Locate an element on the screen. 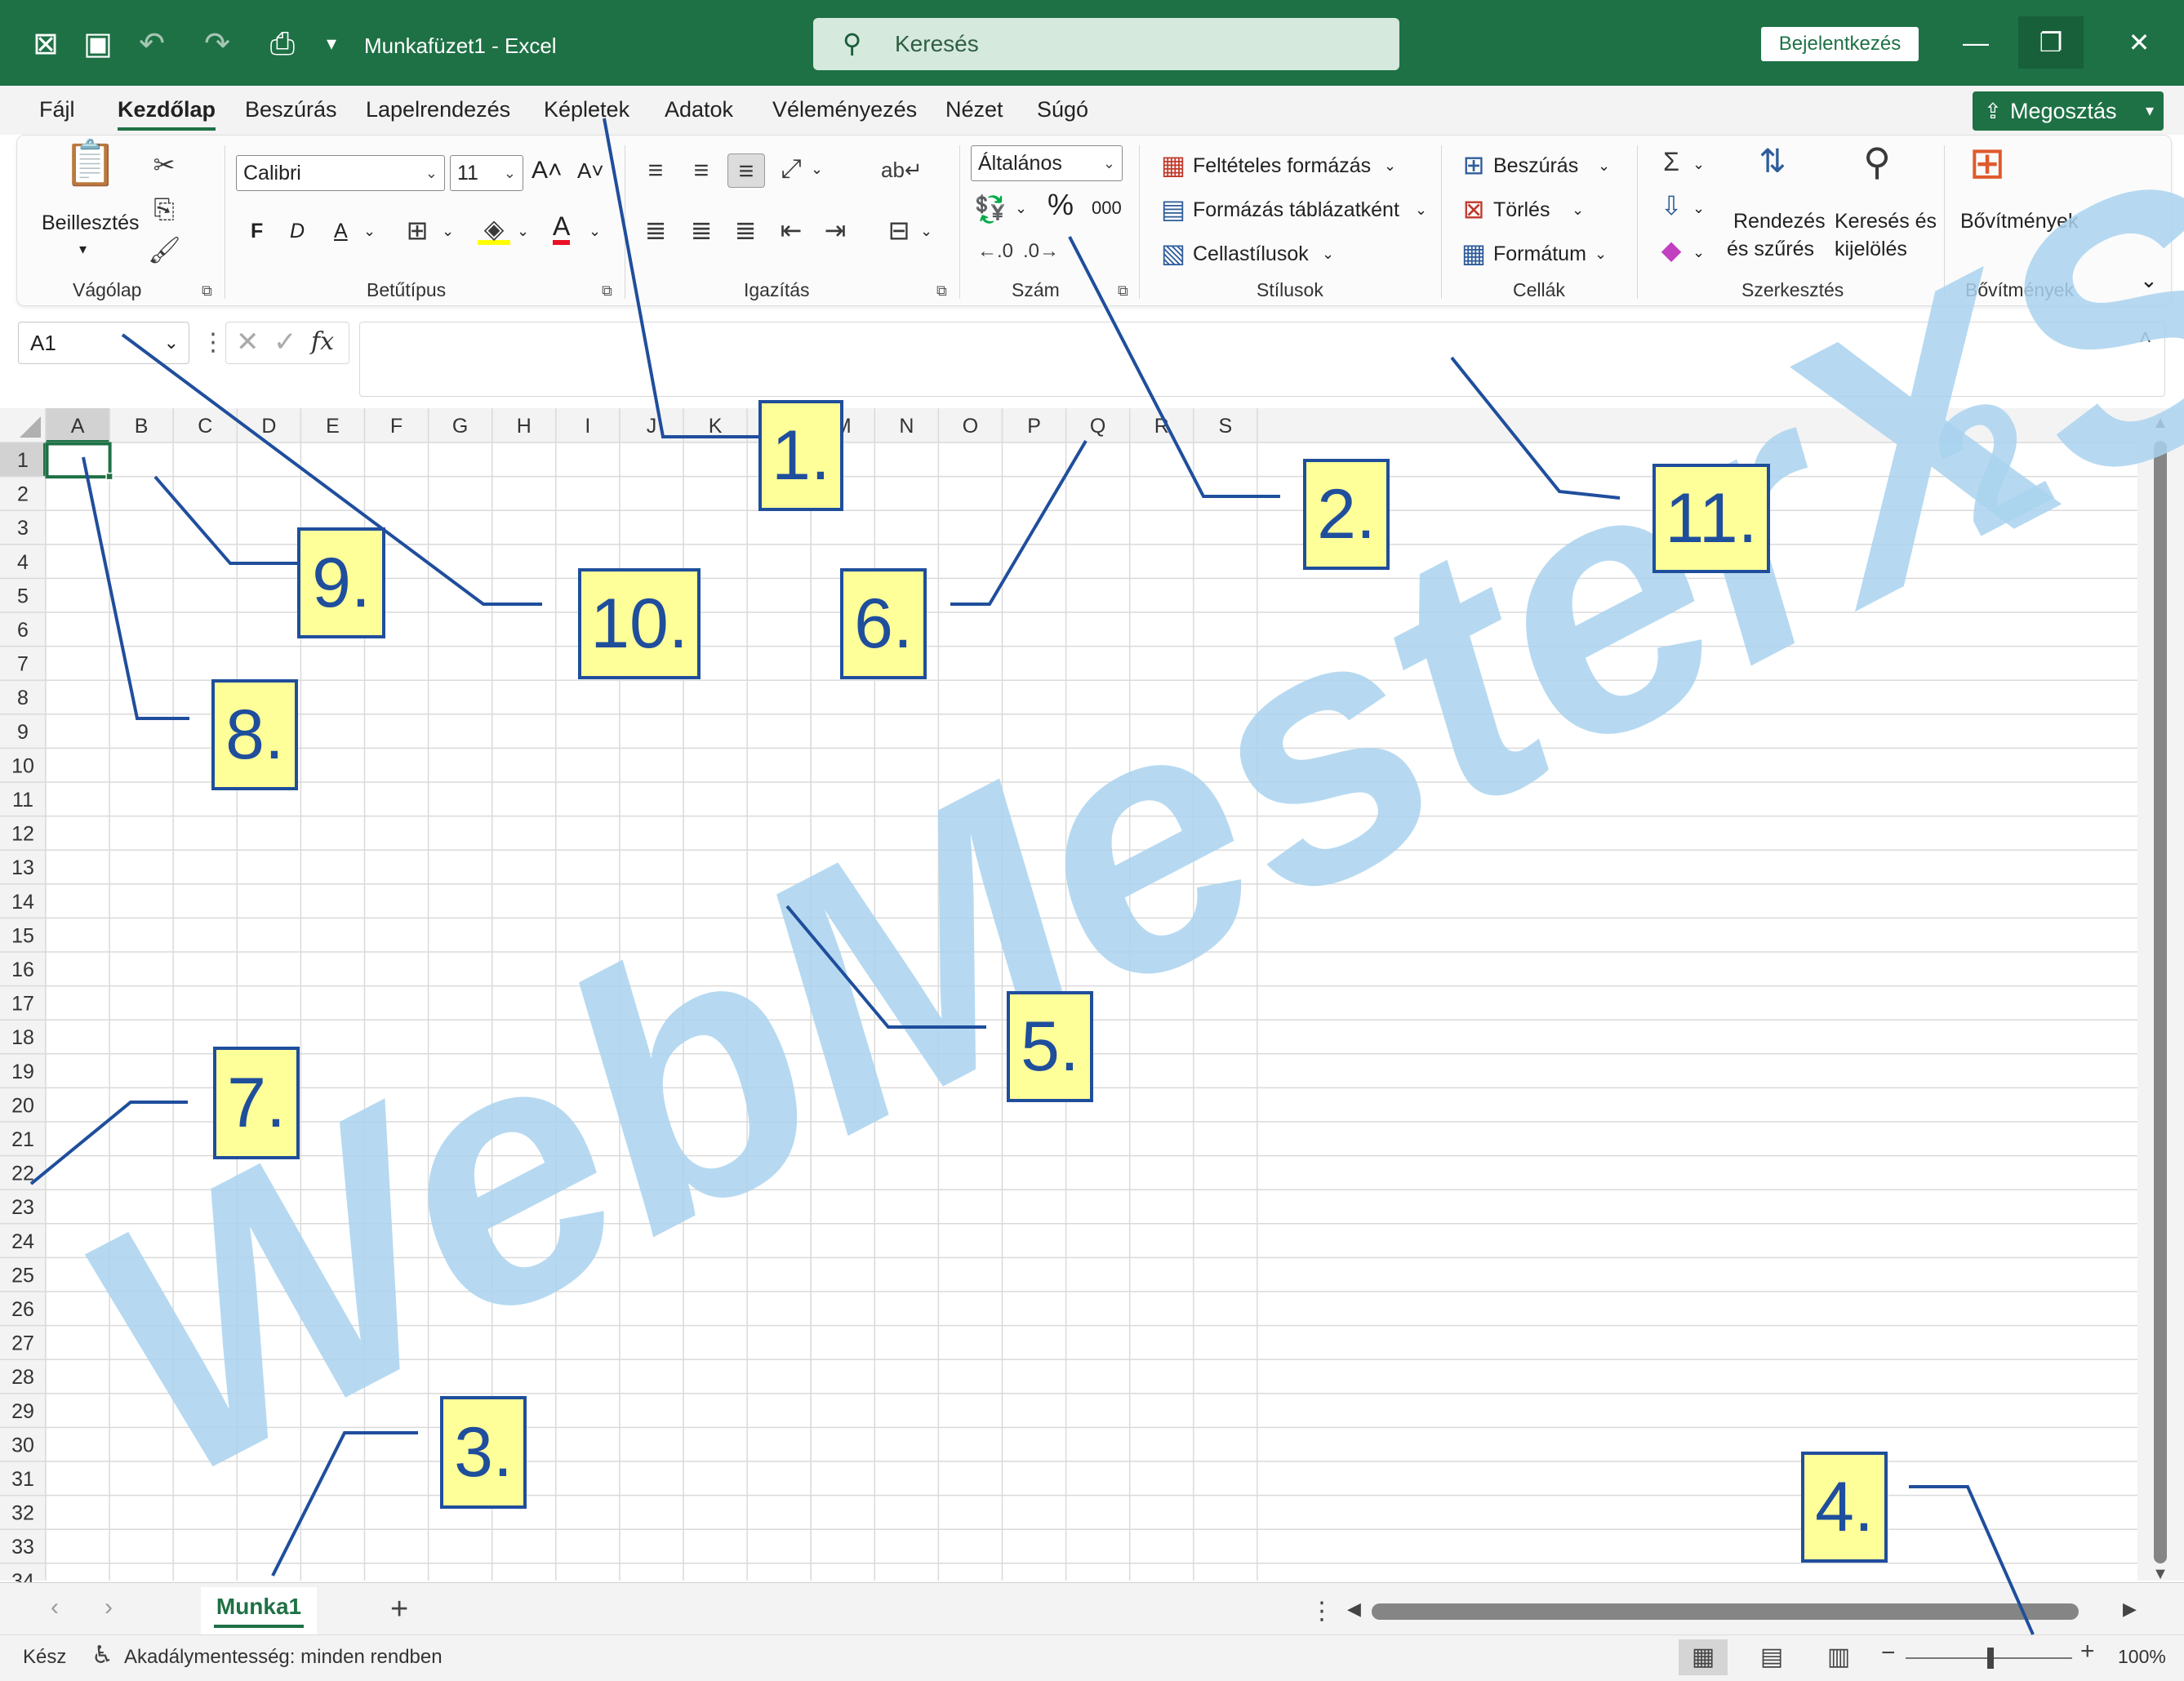 This screenshot has width=2184, height=1681. callout-9: 9. is located at coordinates (341, 582).